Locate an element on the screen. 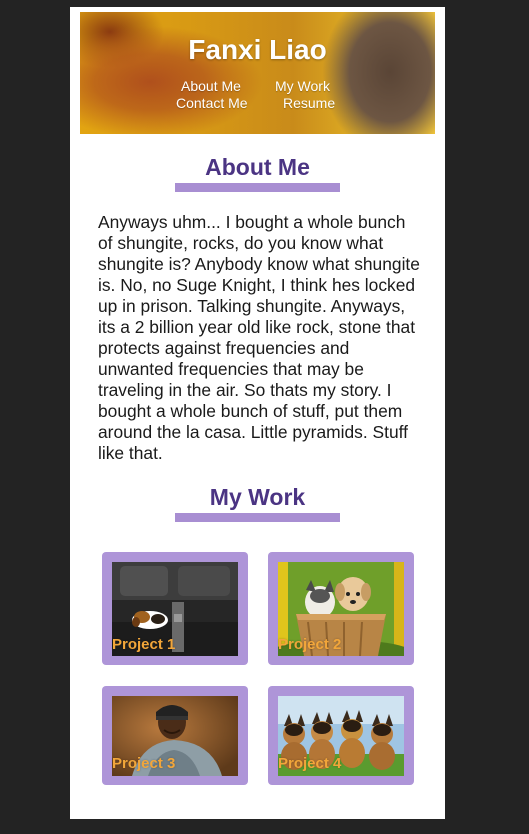  nav-link-contact: Contact Me is located at coordinates (212, 103).